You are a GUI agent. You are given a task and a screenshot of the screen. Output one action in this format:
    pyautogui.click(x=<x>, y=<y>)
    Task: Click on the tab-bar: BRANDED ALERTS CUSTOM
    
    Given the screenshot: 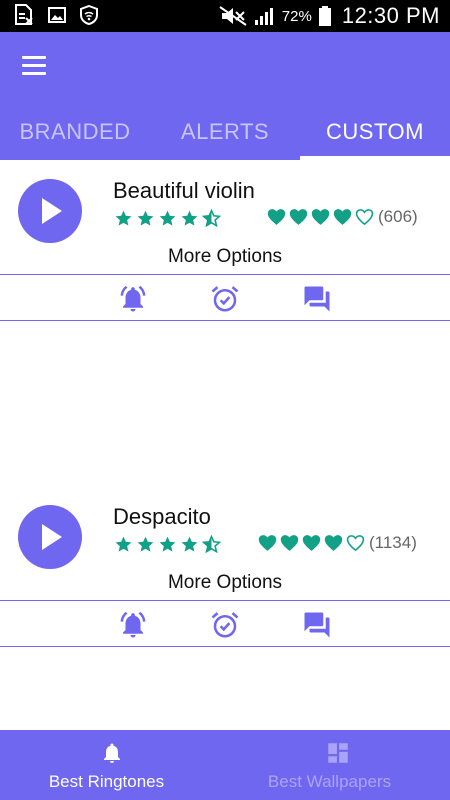 What is the action you would take?
    pyautogui.click(x=225, y=132)
    